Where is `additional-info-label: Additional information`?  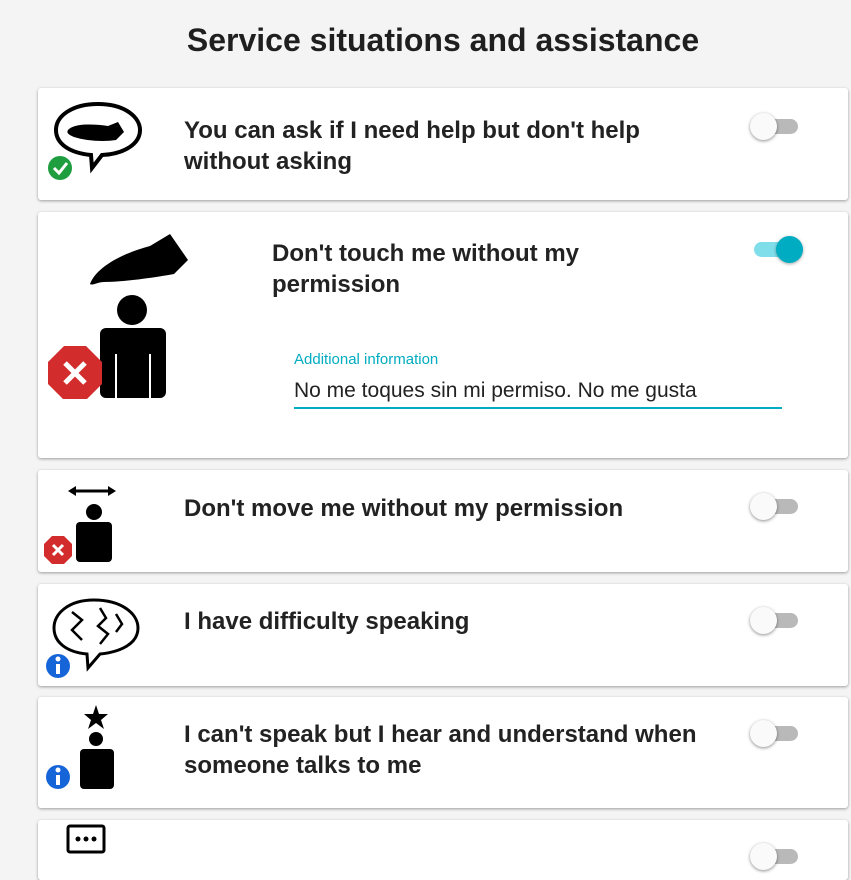
additional-info-label: Additional information is located at coordinates (366, 359).